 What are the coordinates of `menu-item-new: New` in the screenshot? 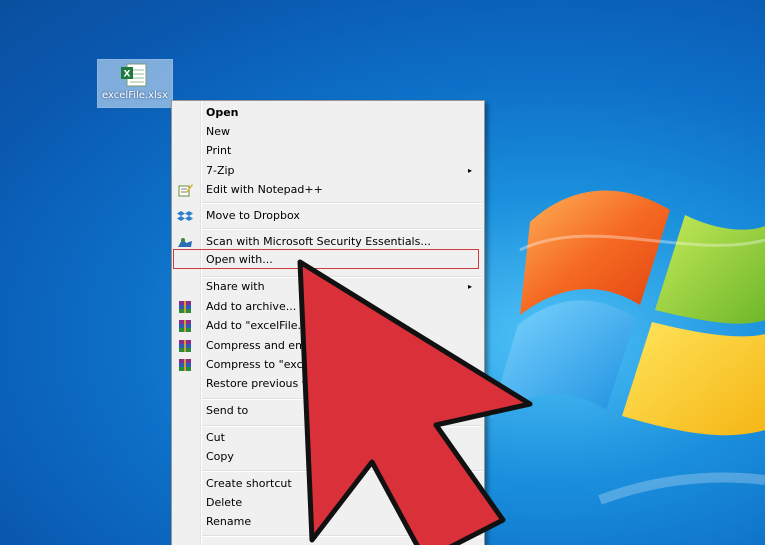 It's located at (328, 132).